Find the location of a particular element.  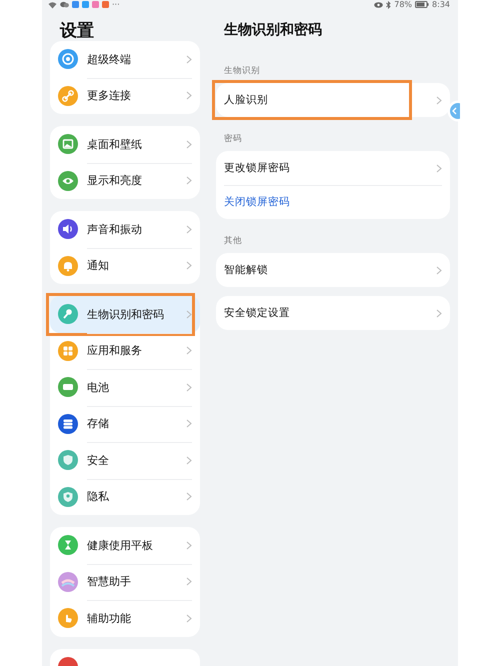

bluetooth-icon is located at coordinates (389, 4).